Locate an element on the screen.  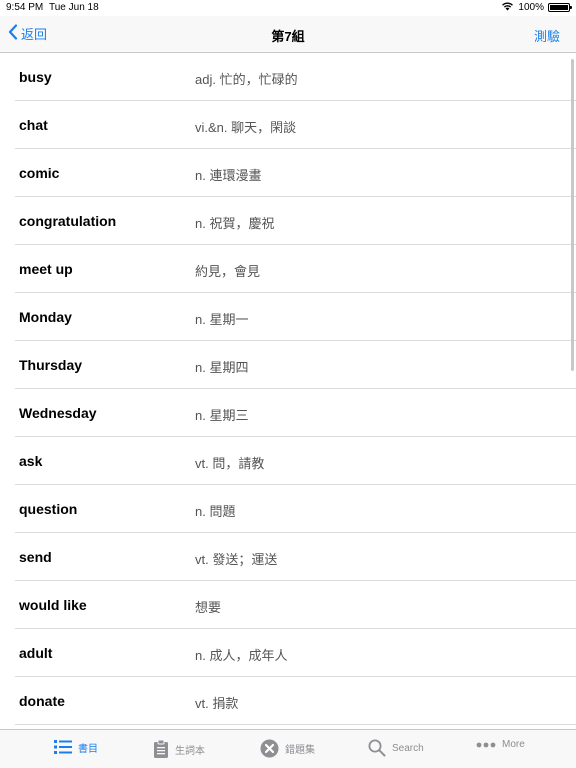
word-row: Monday n. 星期一 is located at coordinates (288, 317).